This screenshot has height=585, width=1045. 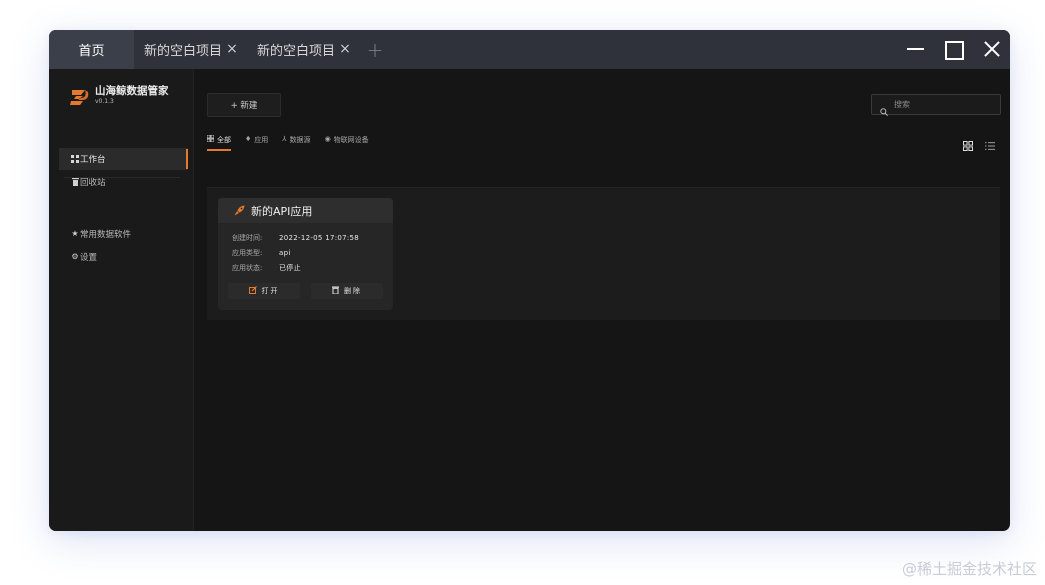 I want to click on field-value: 2022-12-05 17:07:58, so click(x=319, y=237).